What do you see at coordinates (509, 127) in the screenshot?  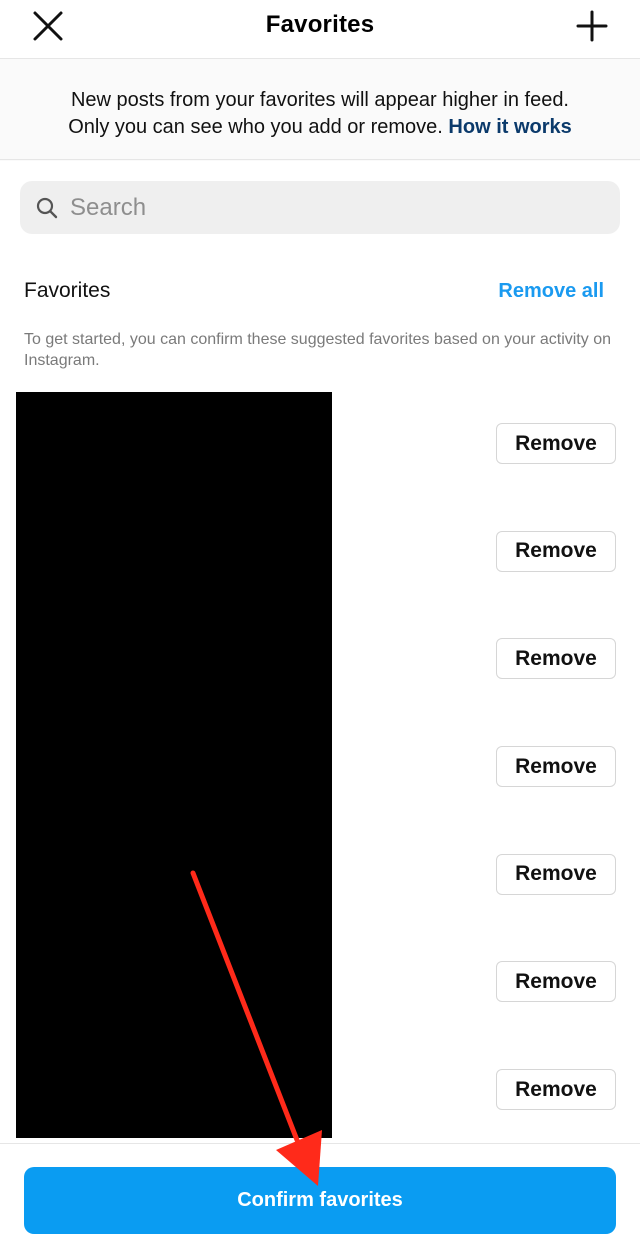 I see `how-it-works-link: How it works` at bounding box center [509, 127].